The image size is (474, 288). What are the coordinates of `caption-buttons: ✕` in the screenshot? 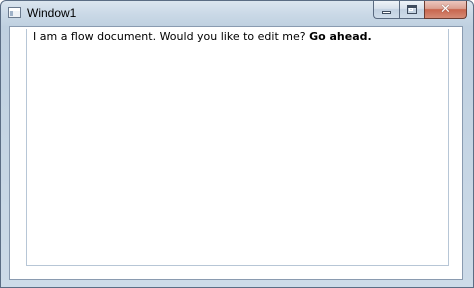 It's located at (420, 10).